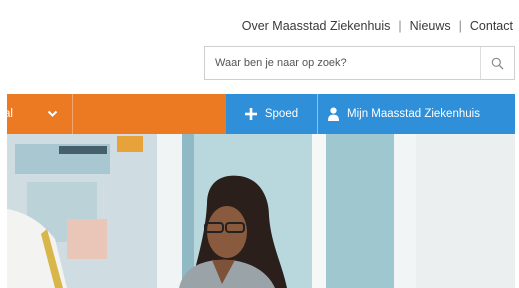 This screenshot has height=288, width=519. I want to click on chevron-down-icon, so click(52, 113).